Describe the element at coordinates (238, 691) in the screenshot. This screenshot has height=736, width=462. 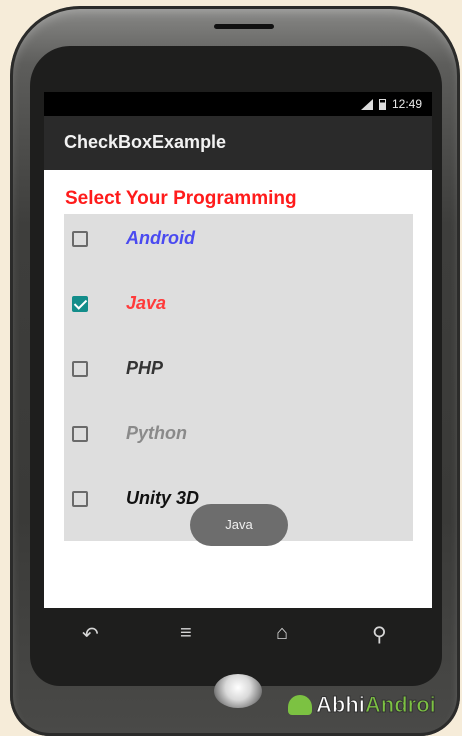
I see `hardware-home-button` at that location.